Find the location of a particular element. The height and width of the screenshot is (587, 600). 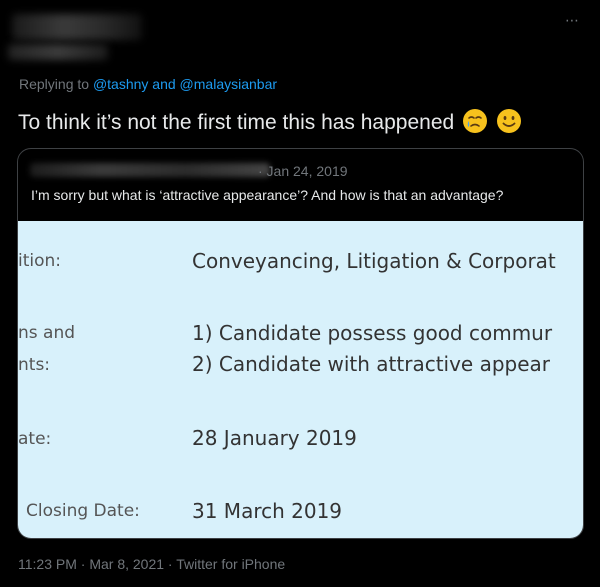

doc-label-closing-date: Closing Date: is located at coordinates (83, 511).